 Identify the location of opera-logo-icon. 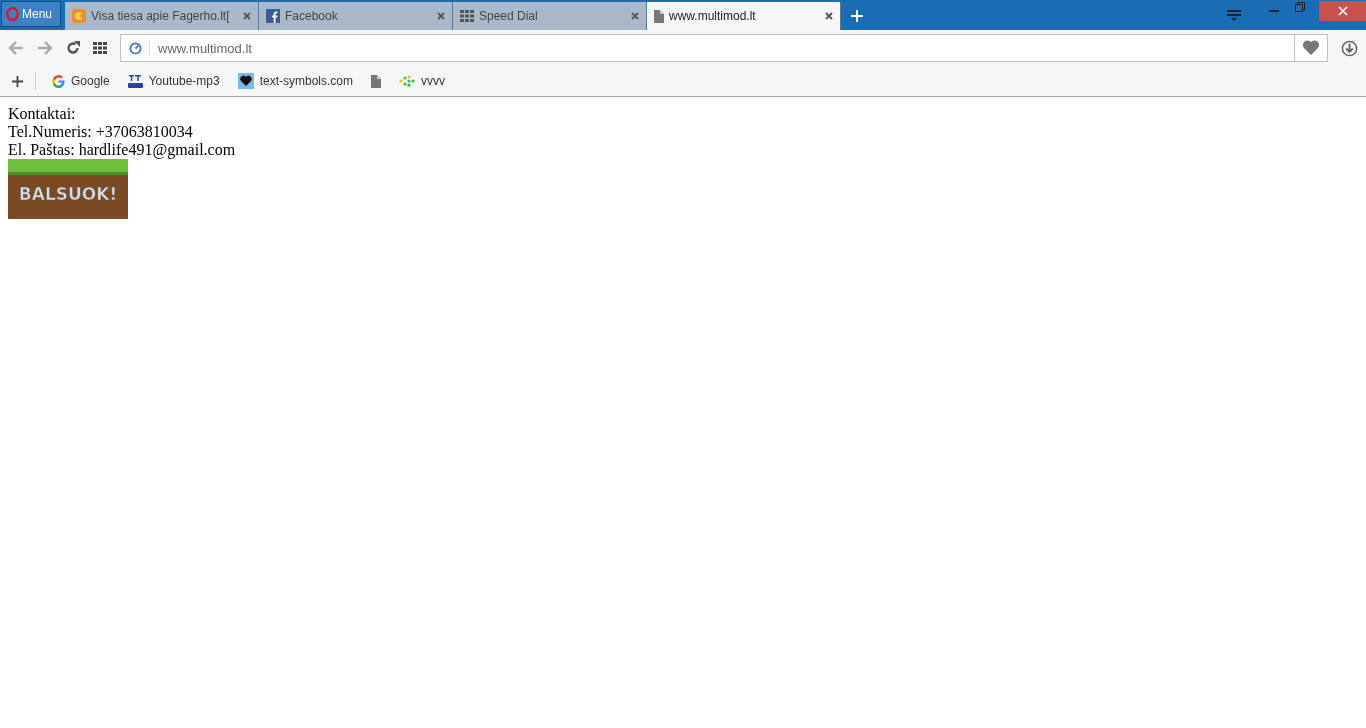
(12, 14).